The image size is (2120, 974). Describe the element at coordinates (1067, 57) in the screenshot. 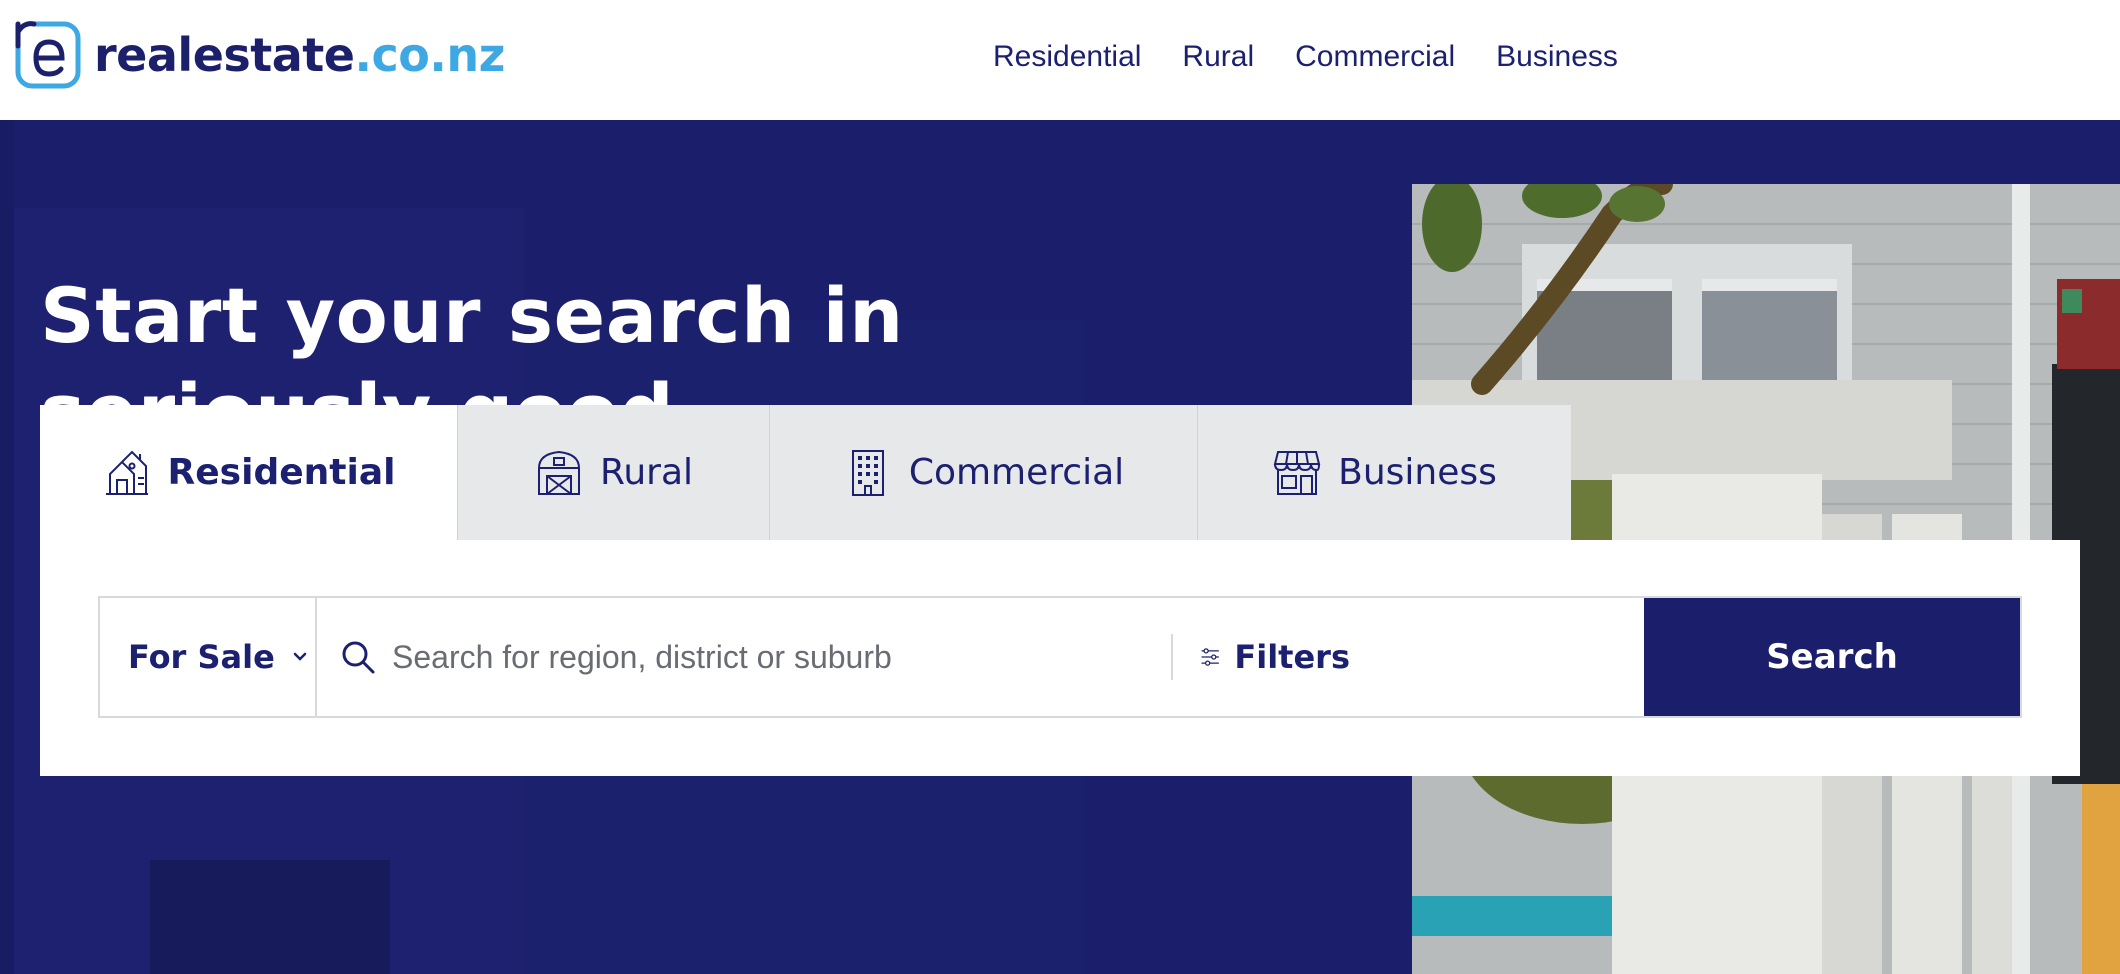

I see `nav-link-residential: Residential` at that location.